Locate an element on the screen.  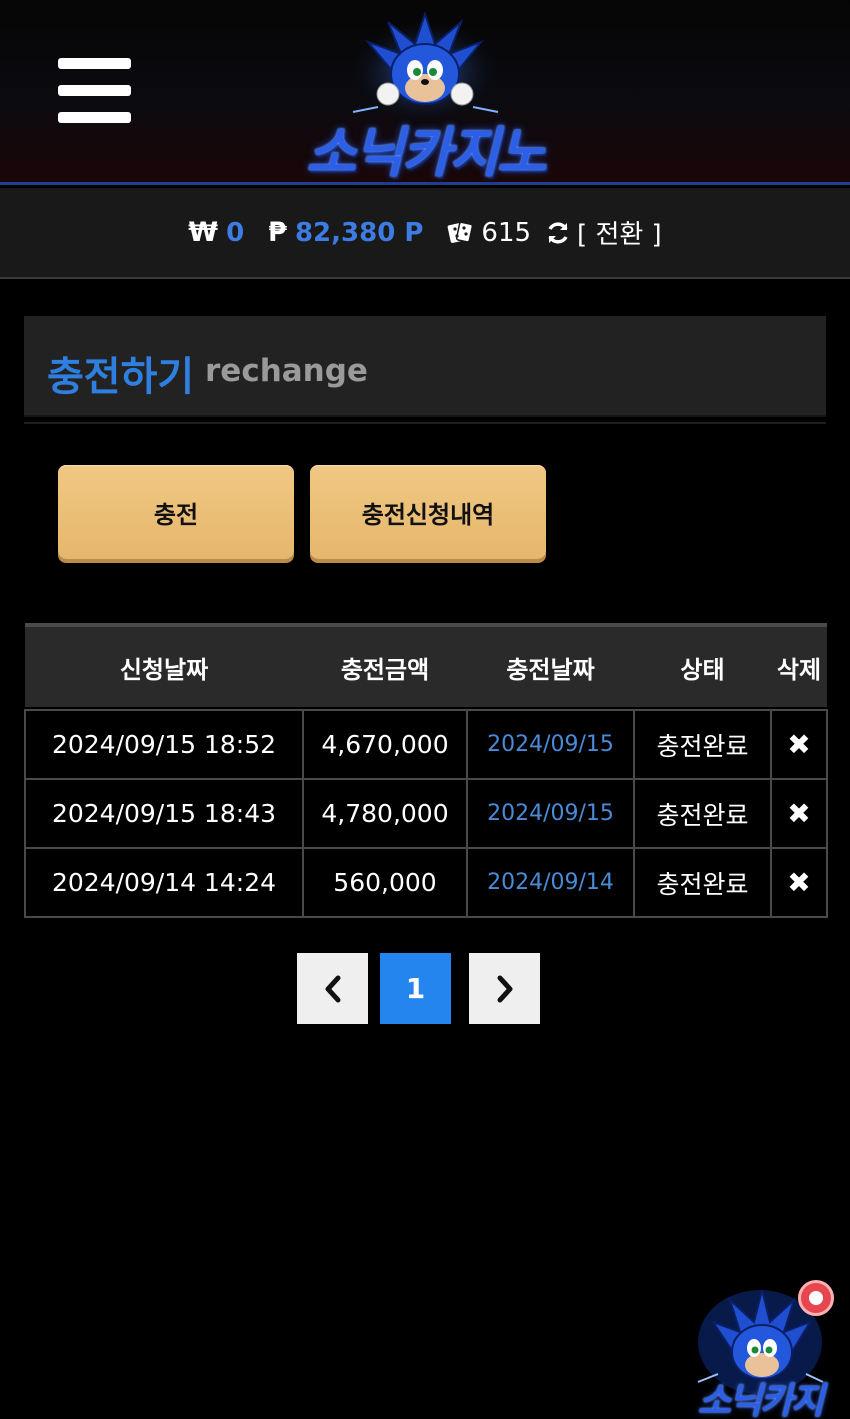
amount-cell: 4,780,000 is located at coordinates (385, 813).